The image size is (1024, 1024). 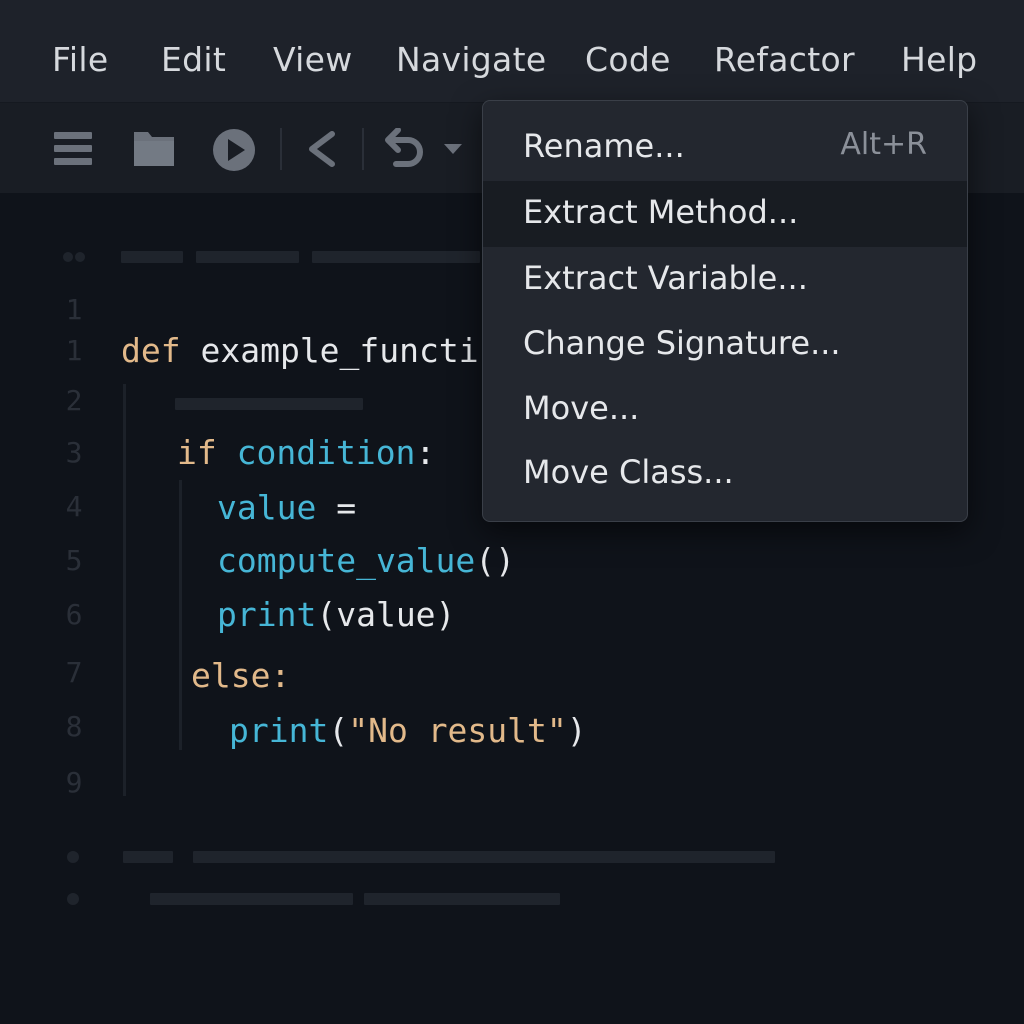 What do you see at coordinates (74, 672) in the screenshot?
I see `line-number: 7` at bounding box center [74, 672].